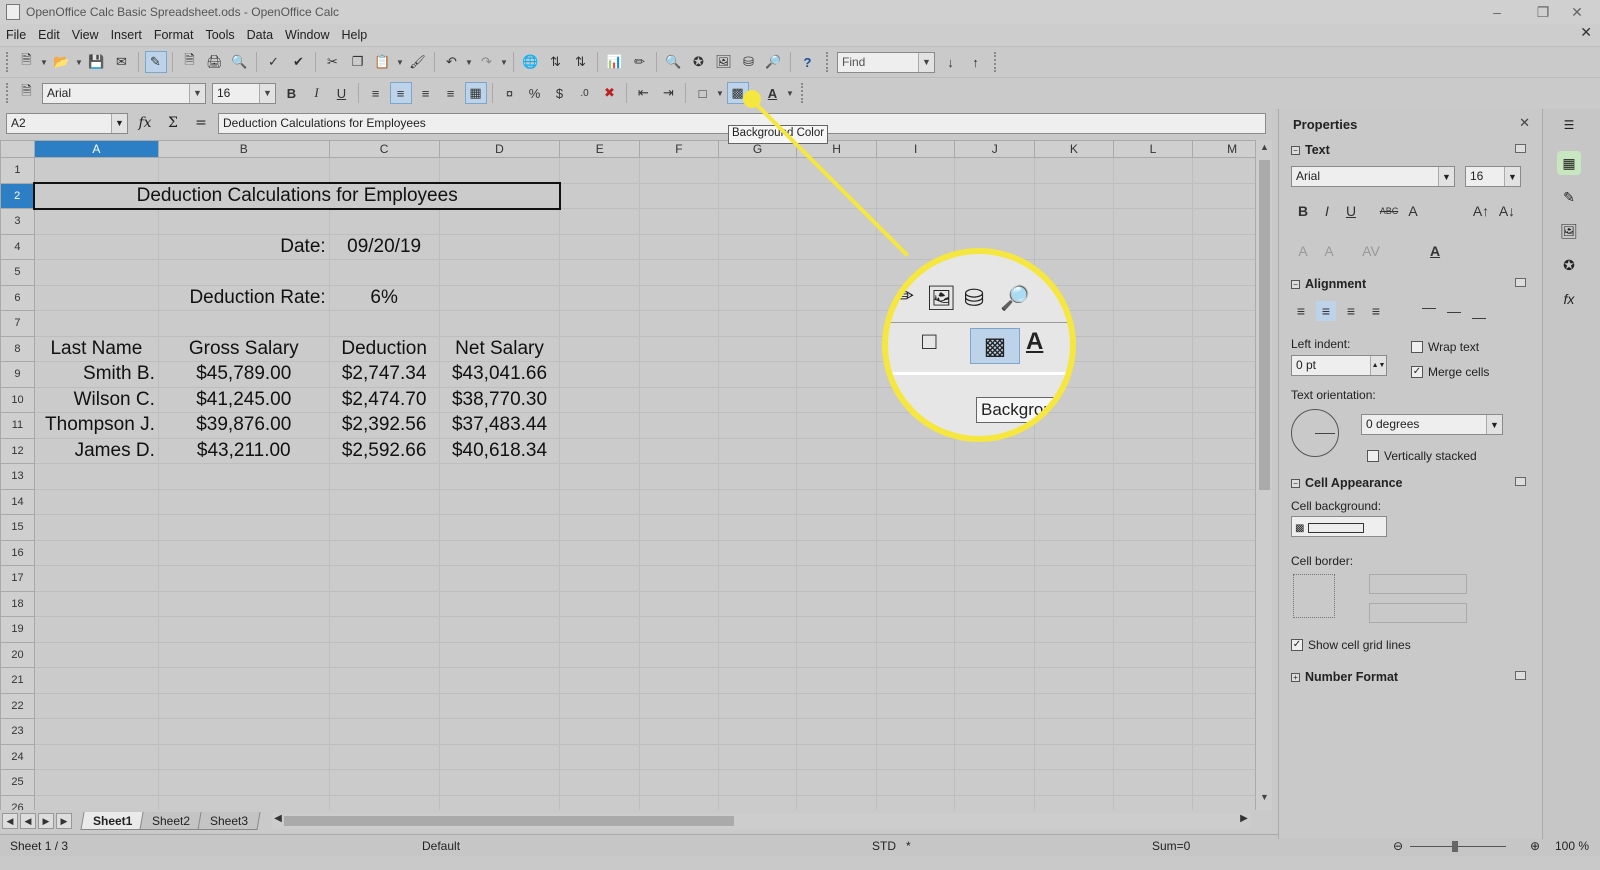 This screenshot has width=1600, height=870. Describe the element at coordinates (640, 62) in the screenshot. I see `show-draw-functions-icon: ✏` at that location.